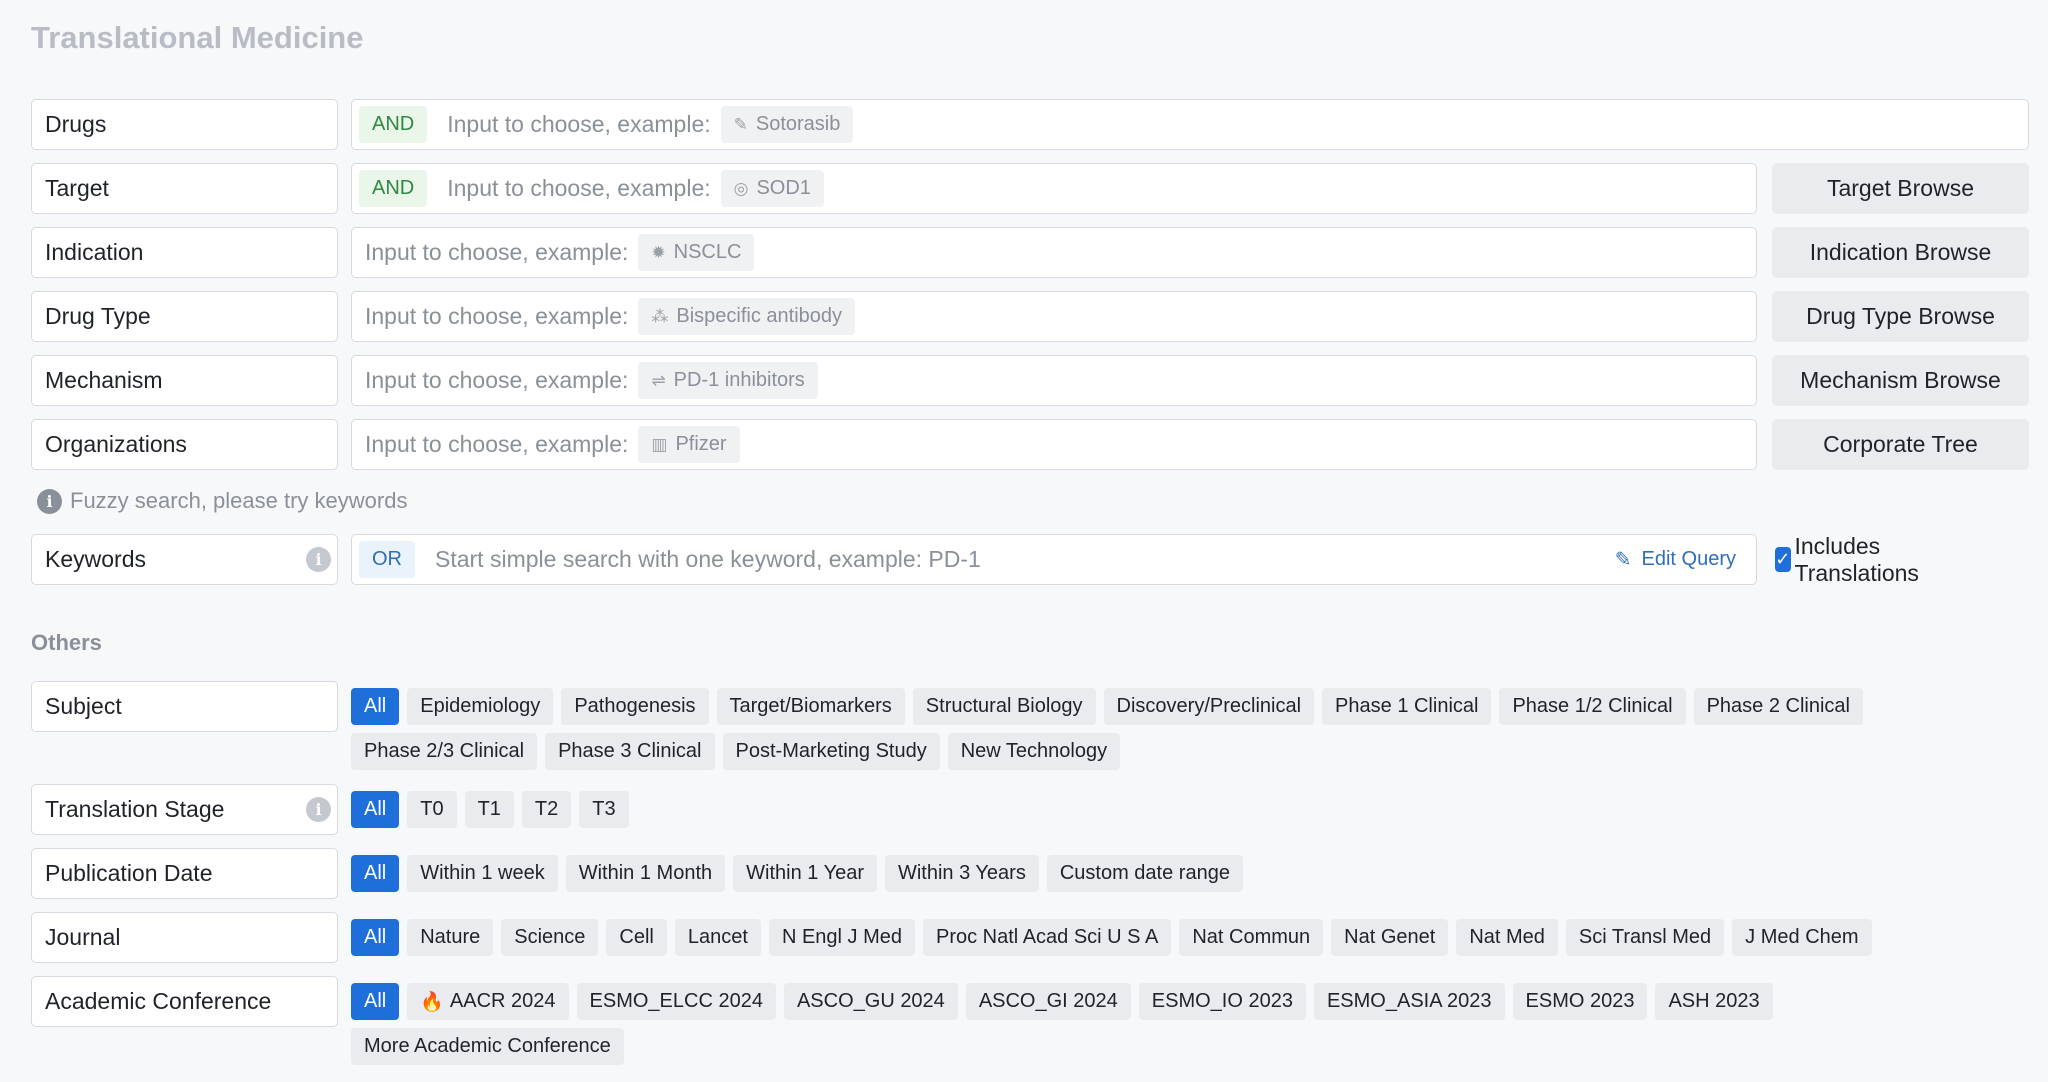 This screenshot has width=2048, height=1082. I want to click on filter-option-chip: Within 1 Year, so click(805, 873).